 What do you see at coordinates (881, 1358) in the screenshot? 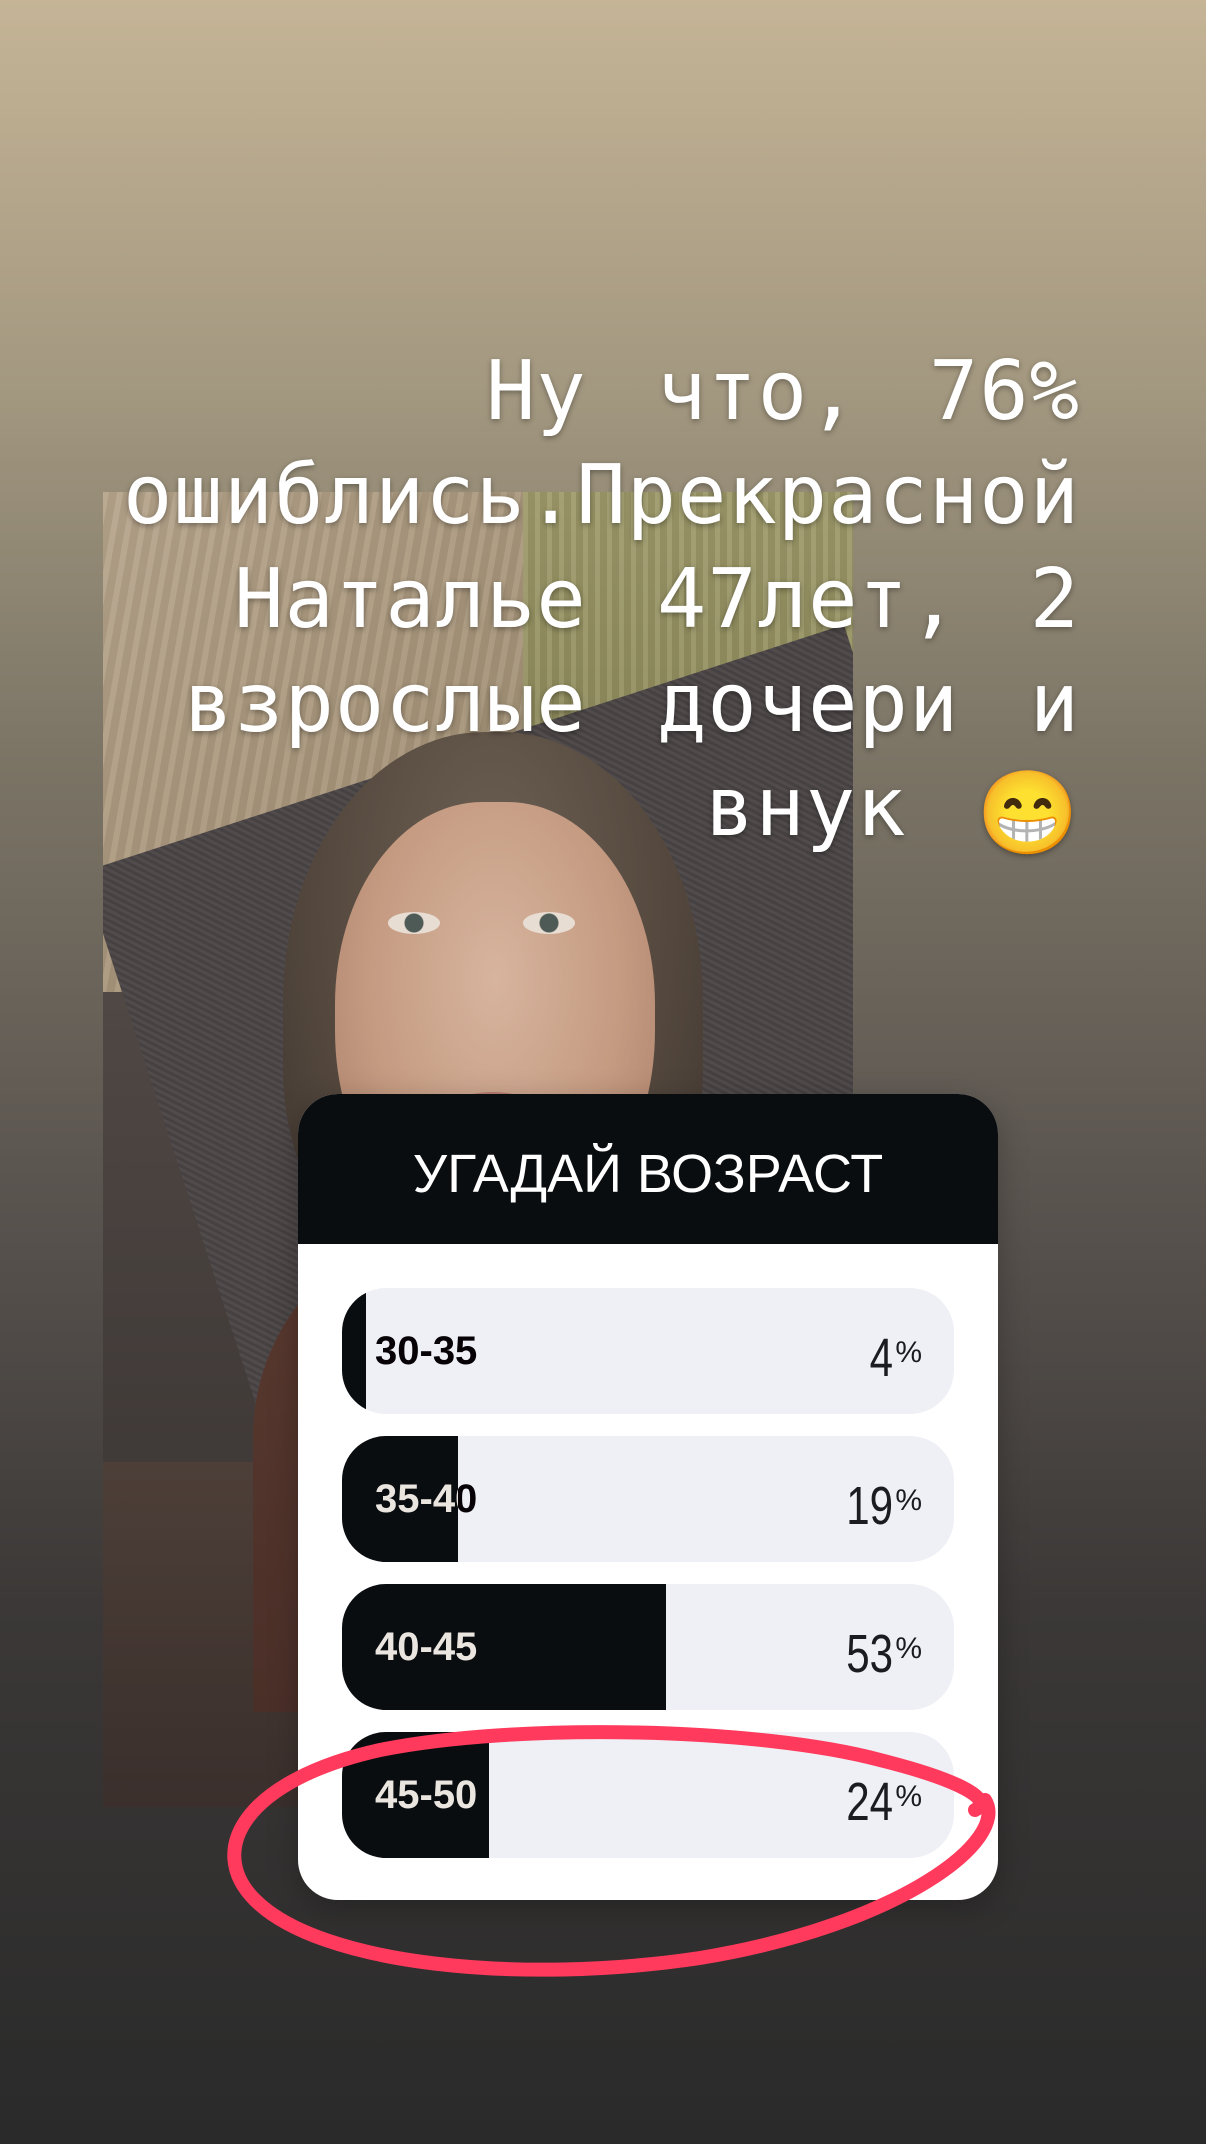
I see `percent-value: 4` at bounding box center [881, 1358].